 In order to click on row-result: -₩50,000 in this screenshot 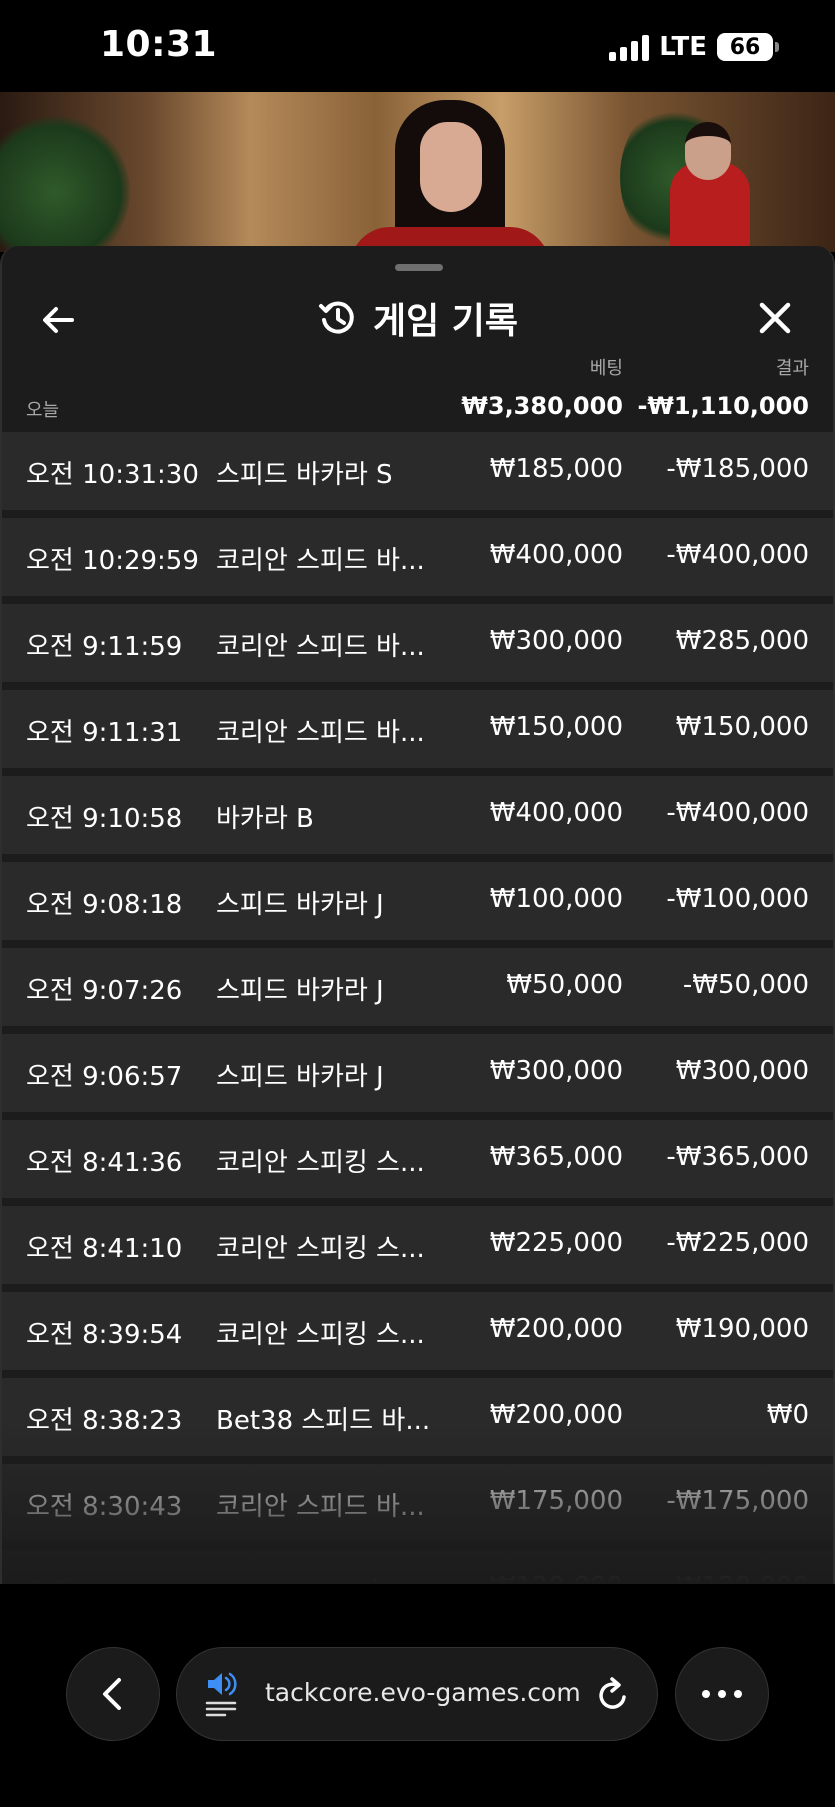, I will do `click(745, 985)`.